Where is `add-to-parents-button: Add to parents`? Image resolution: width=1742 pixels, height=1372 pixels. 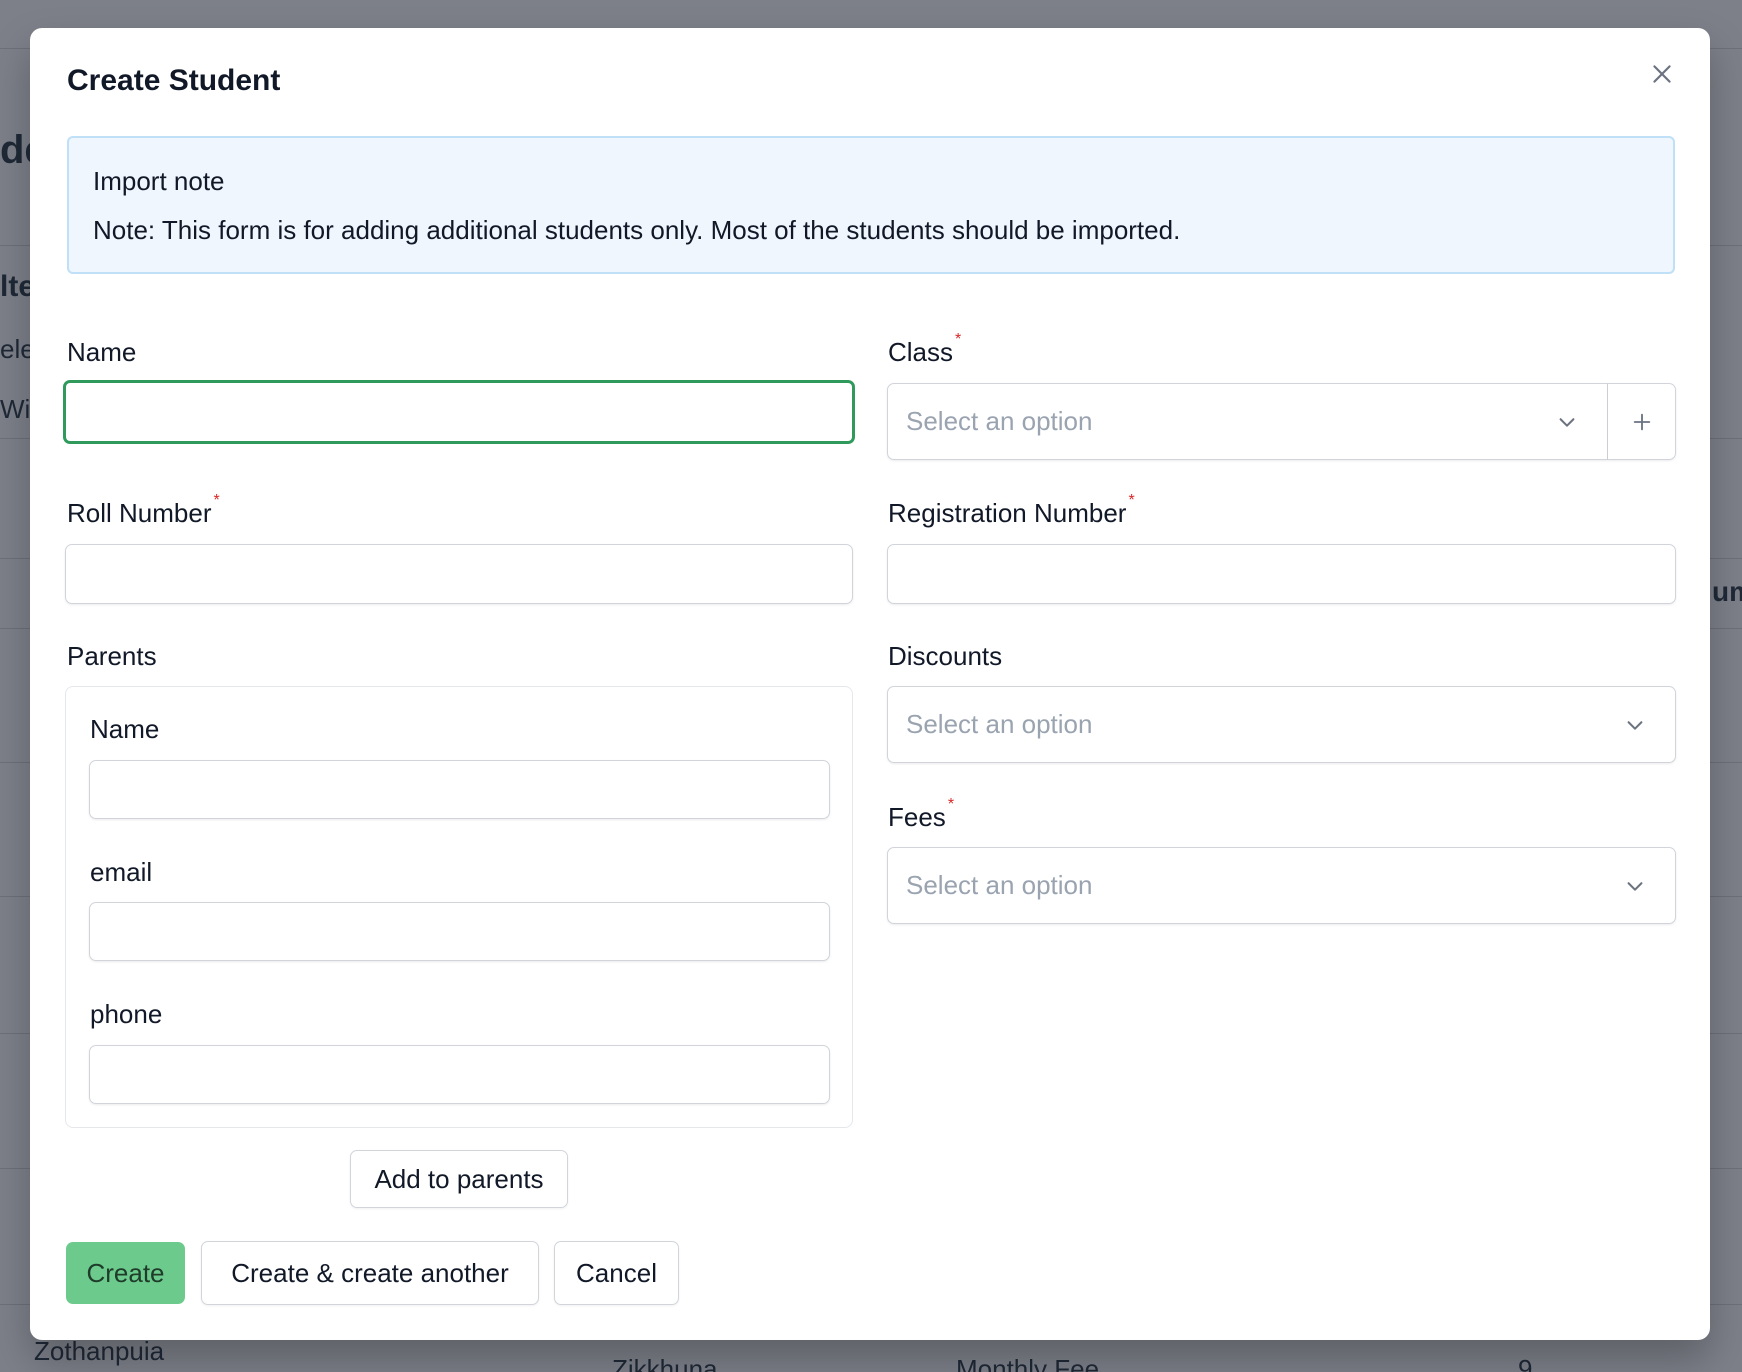 add-to-parents-button: Add to parents is located at coordinates (459, 1179).